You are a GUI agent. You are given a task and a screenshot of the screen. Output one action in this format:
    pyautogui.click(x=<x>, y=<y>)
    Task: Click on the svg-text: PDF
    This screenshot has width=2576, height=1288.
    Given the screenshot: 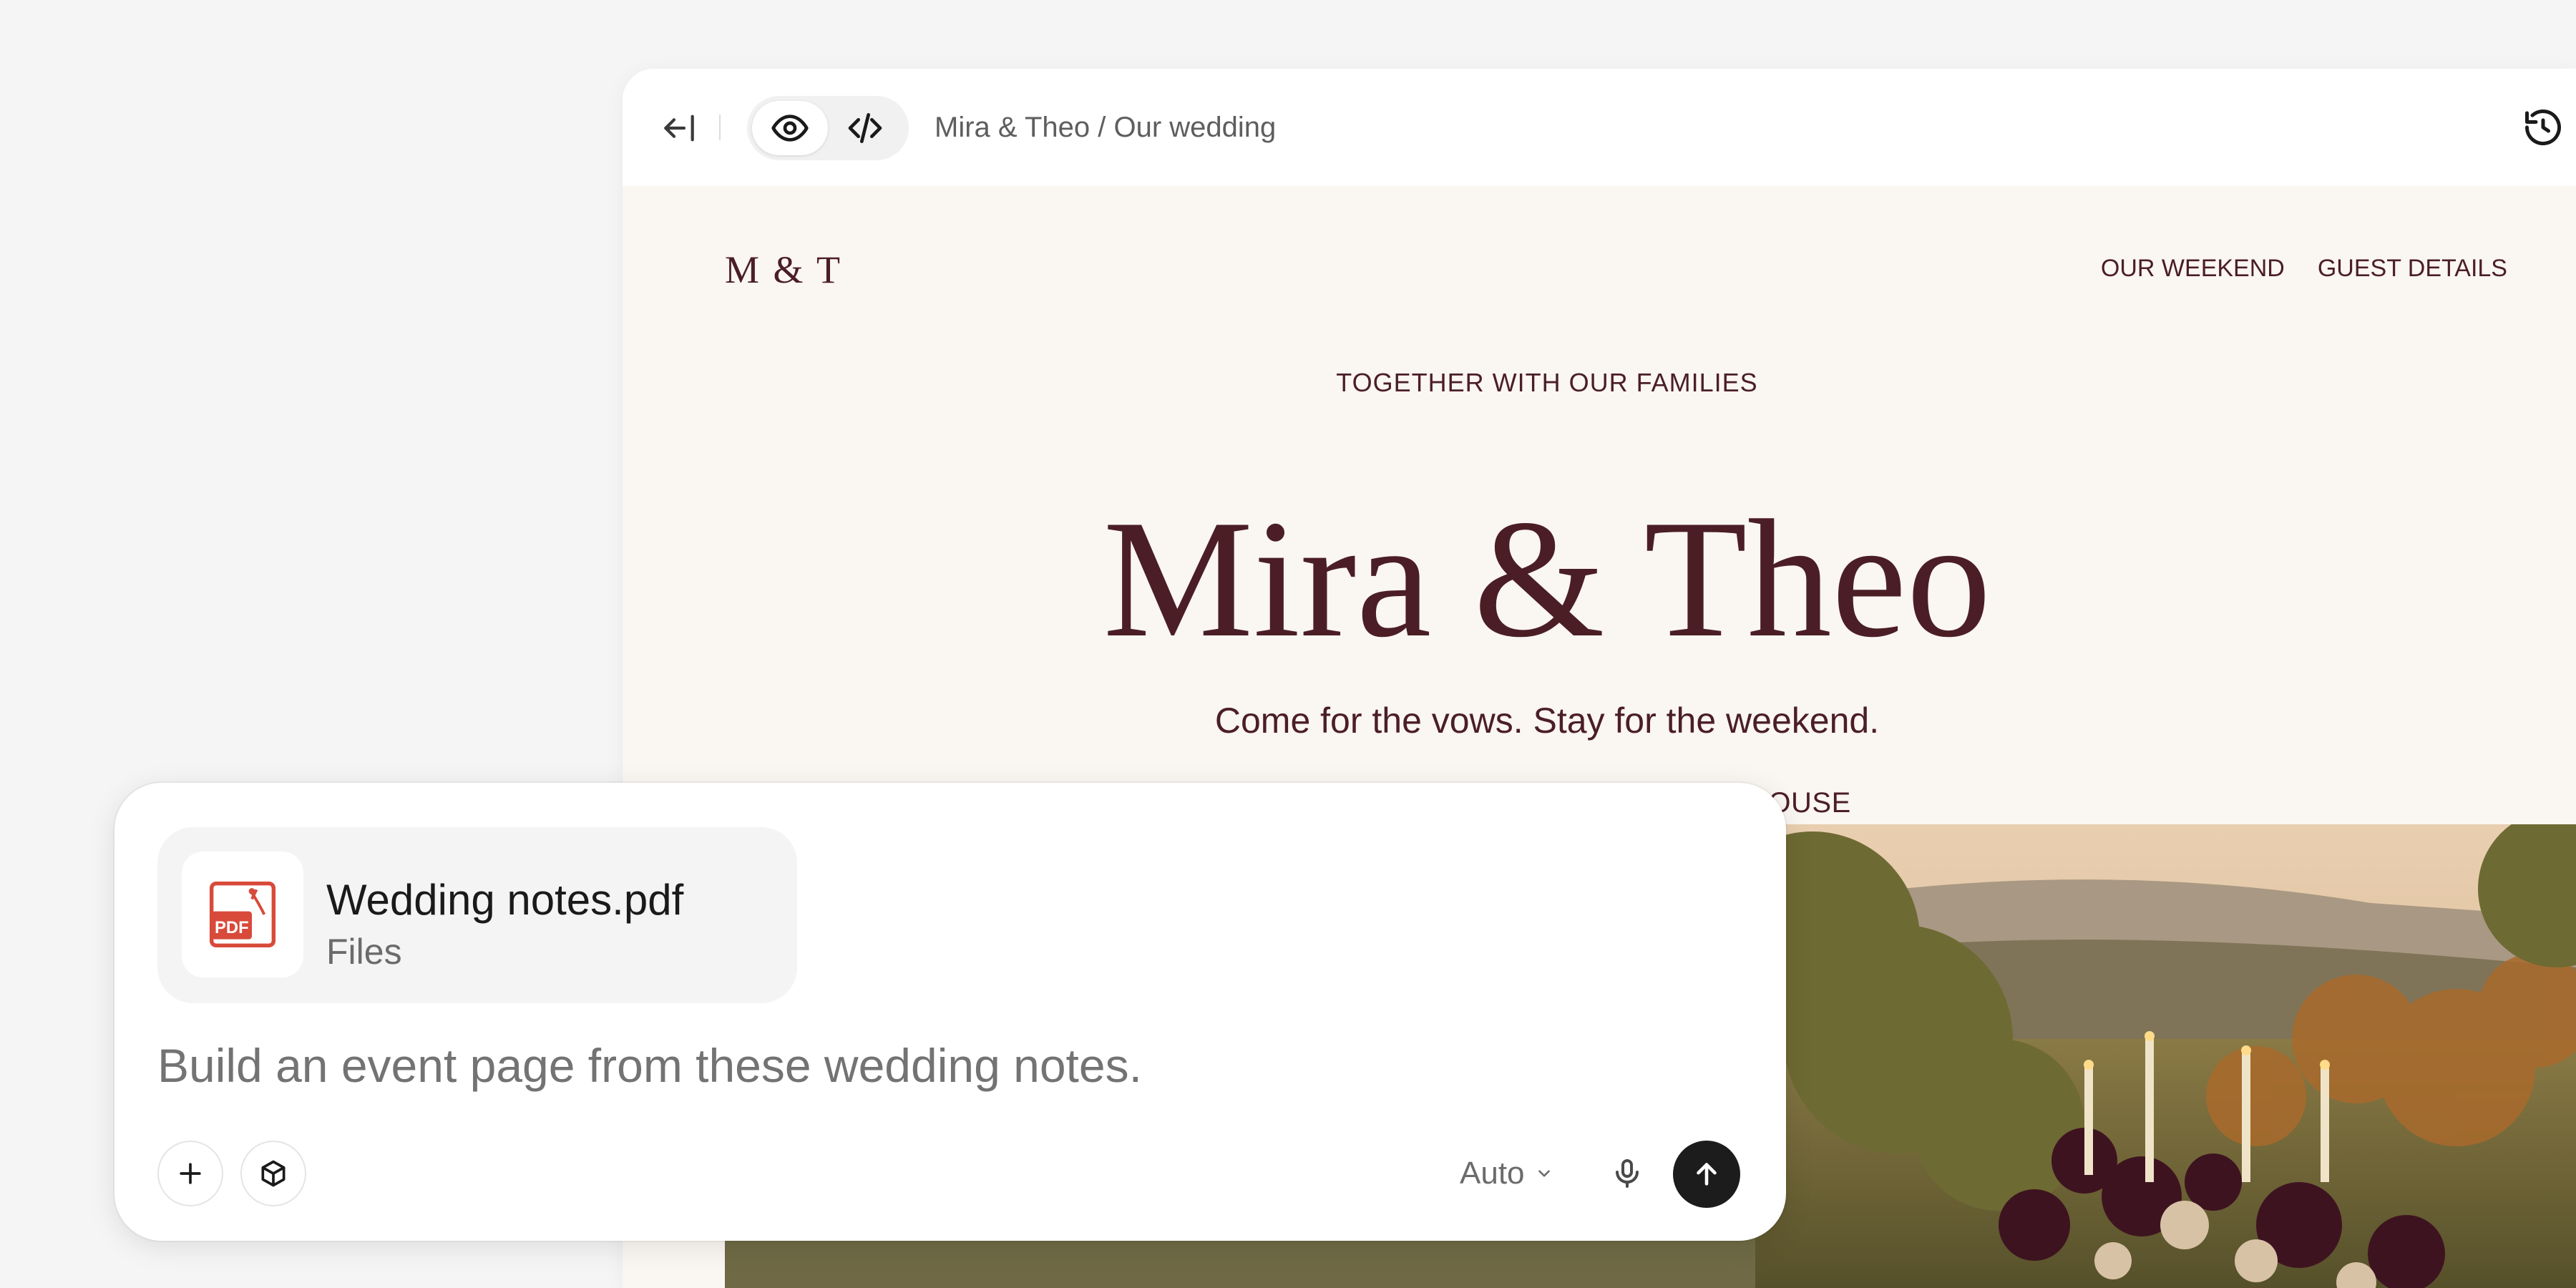 What is the action you would take?
    pyautogui.click(x=232, y=928)
    